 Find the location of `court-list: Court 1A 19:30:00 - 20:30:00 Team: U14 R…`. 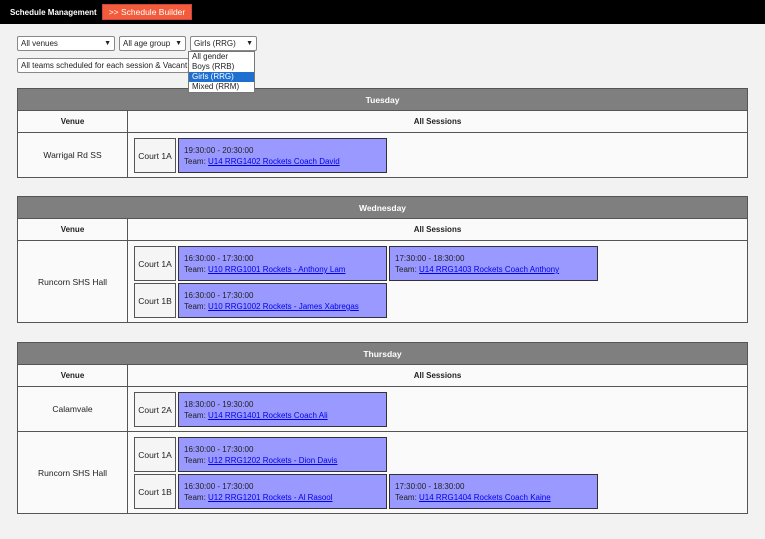

court-list: Court 1A 19:30:00 - 20:30:00 Team: U14 R… is located at coordinates (437, 155).